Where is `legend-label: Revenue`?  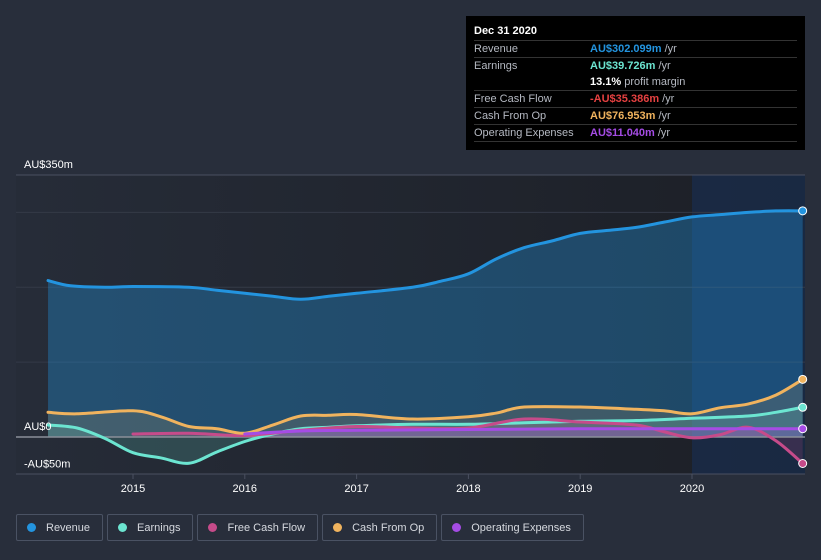 legend-label: Revenue is located at coordinates (68, 527).